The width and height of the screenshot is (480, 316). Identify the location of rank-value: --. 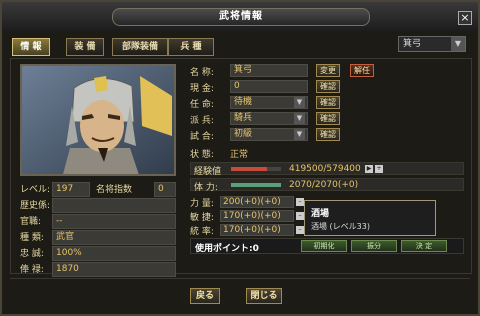
(114, 221).